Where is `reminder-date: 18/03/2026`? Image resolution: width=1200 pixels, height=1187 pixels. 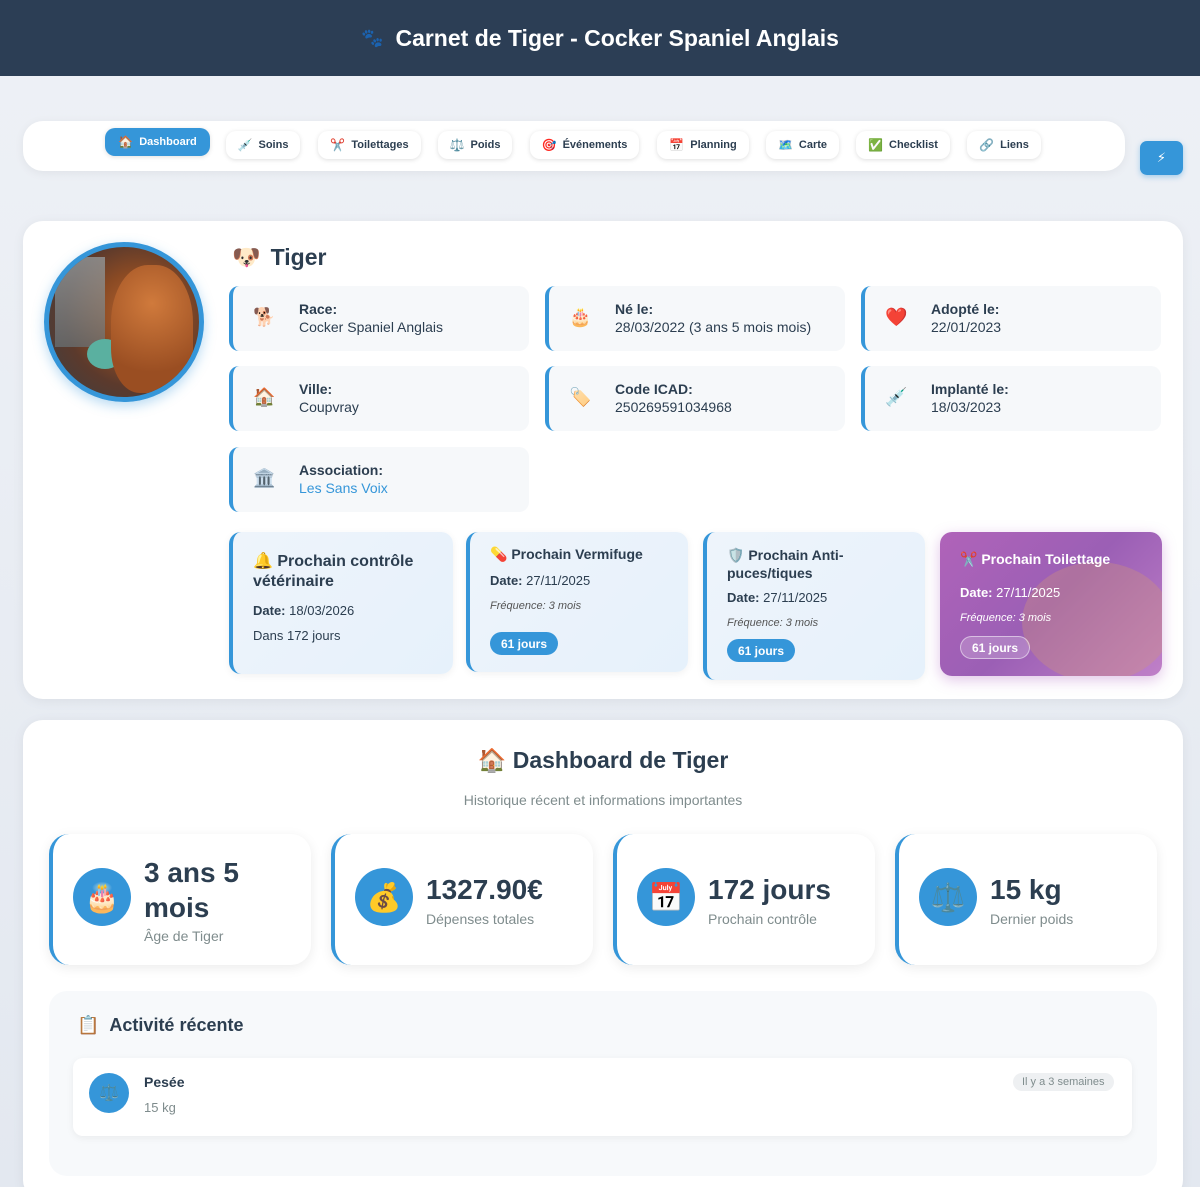 reminder-date: 18/03/2026 is located at coordinates (322, 610).